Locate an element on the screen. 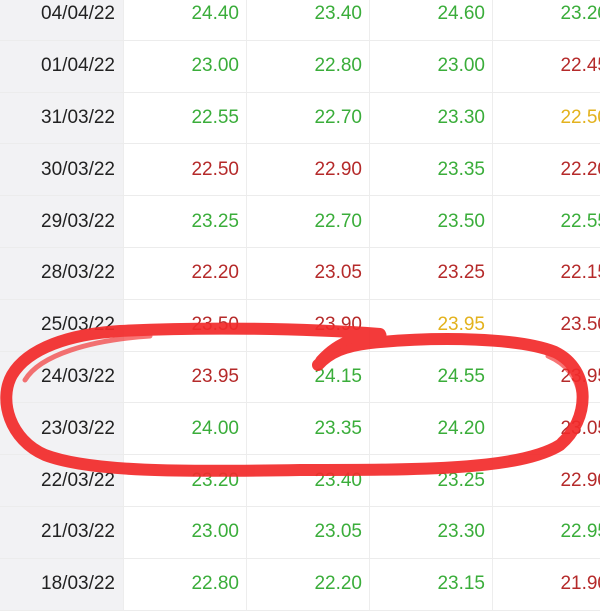 The width and height of the screenshot is (600, 611). date-cell: 25/03/22 is located at coordinates (61, 325).